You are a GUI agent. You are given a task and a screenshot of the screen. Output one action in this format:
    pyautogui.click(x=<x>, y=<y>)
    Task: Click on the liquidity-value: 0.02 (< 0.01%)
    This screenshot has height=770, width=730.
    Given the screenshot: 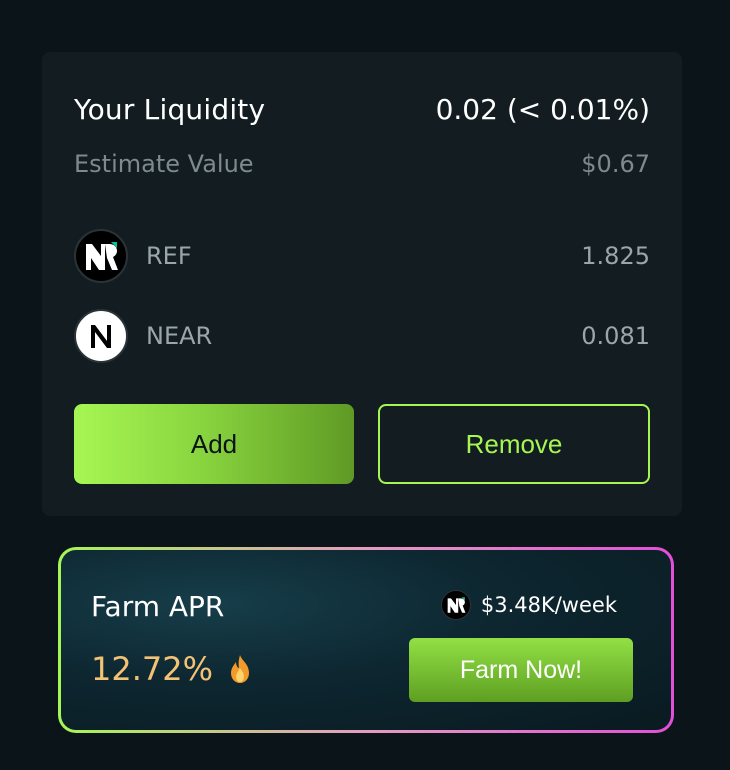 What is the action you would take?
    pyautogui.click(x=542, y=109)
    